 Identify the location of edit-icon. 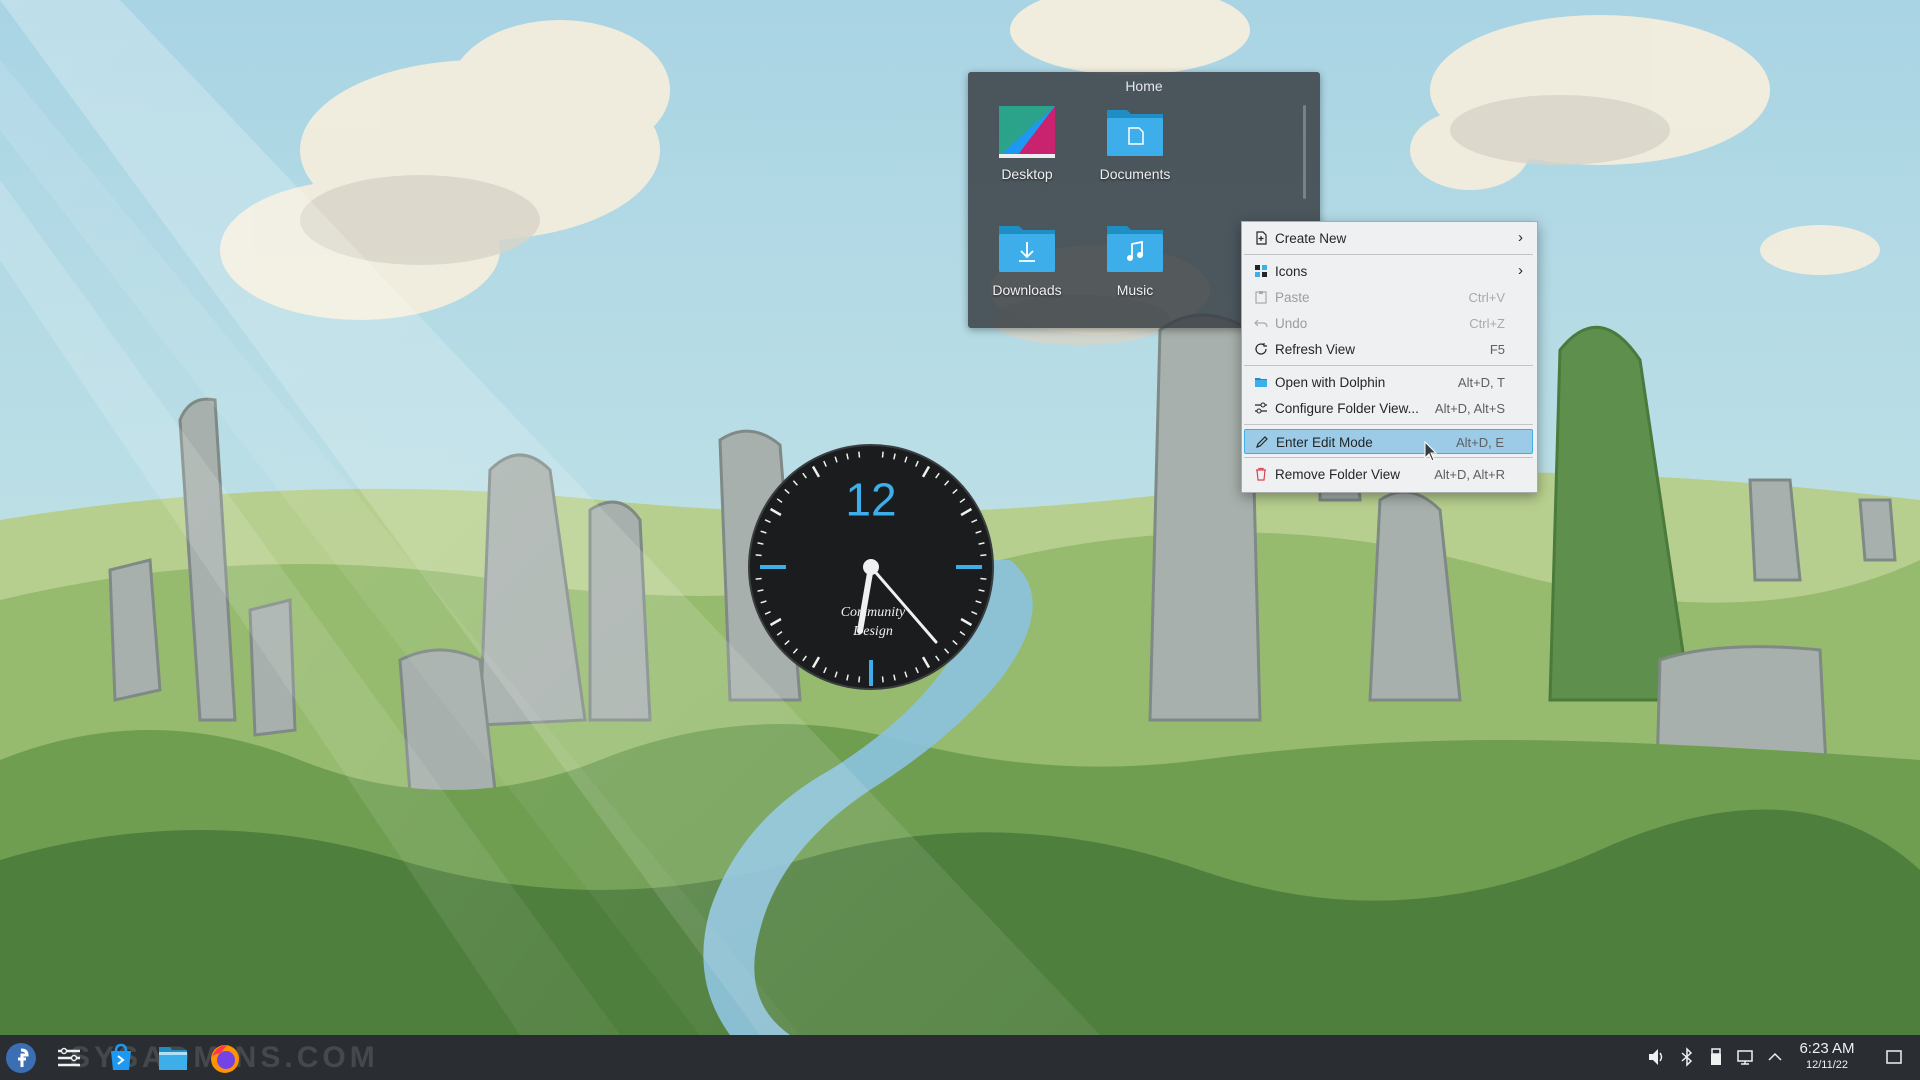
(1262, 442).